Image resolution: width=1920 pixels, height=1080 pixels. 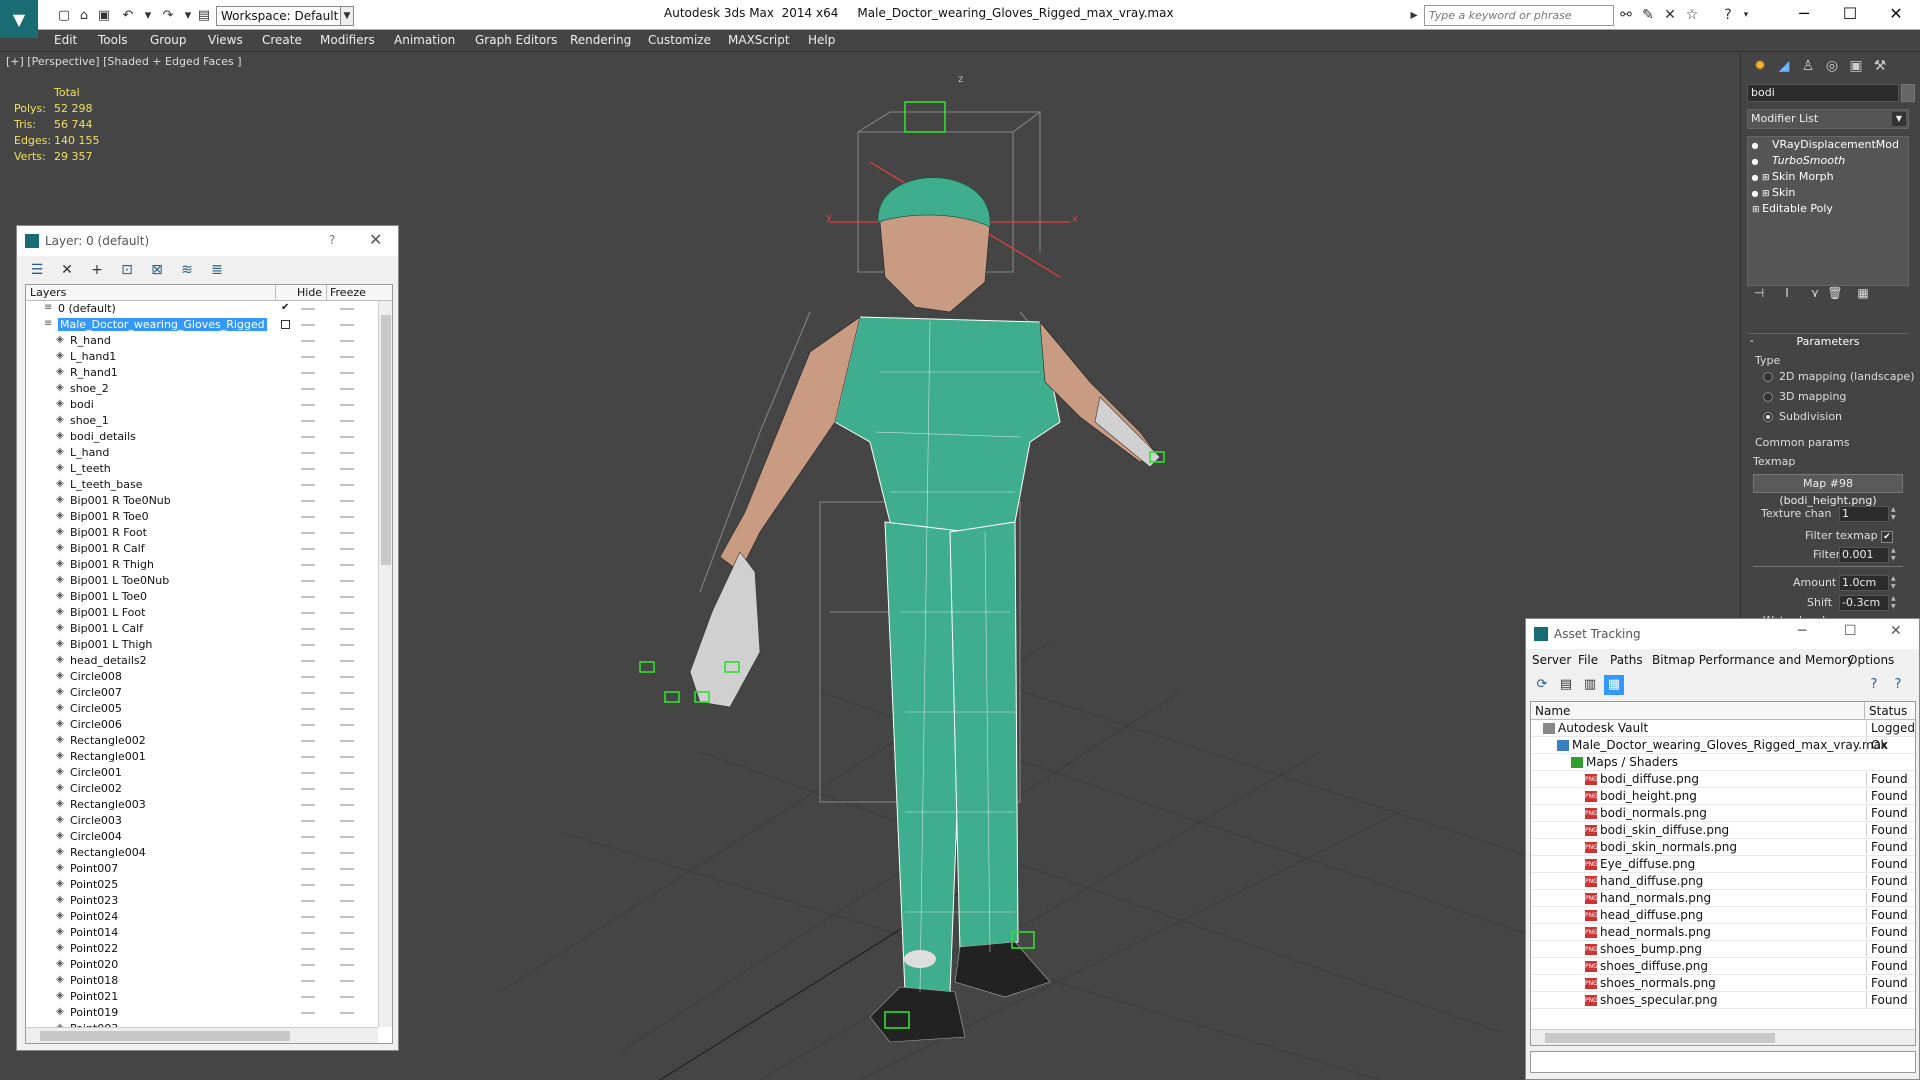 What do you see at coordinates (217, 270) in the screenshot?
I see `freeze-all-layers-icon: ≣` at bounding box center [217, 270].